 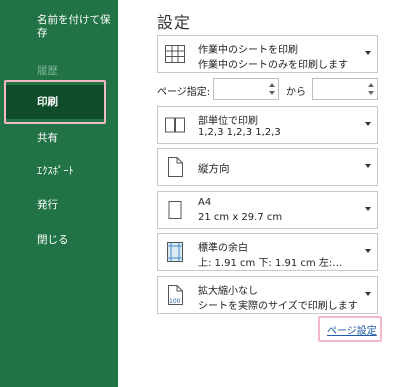 I want to click on margins-icon, so click(x=175, y=252).